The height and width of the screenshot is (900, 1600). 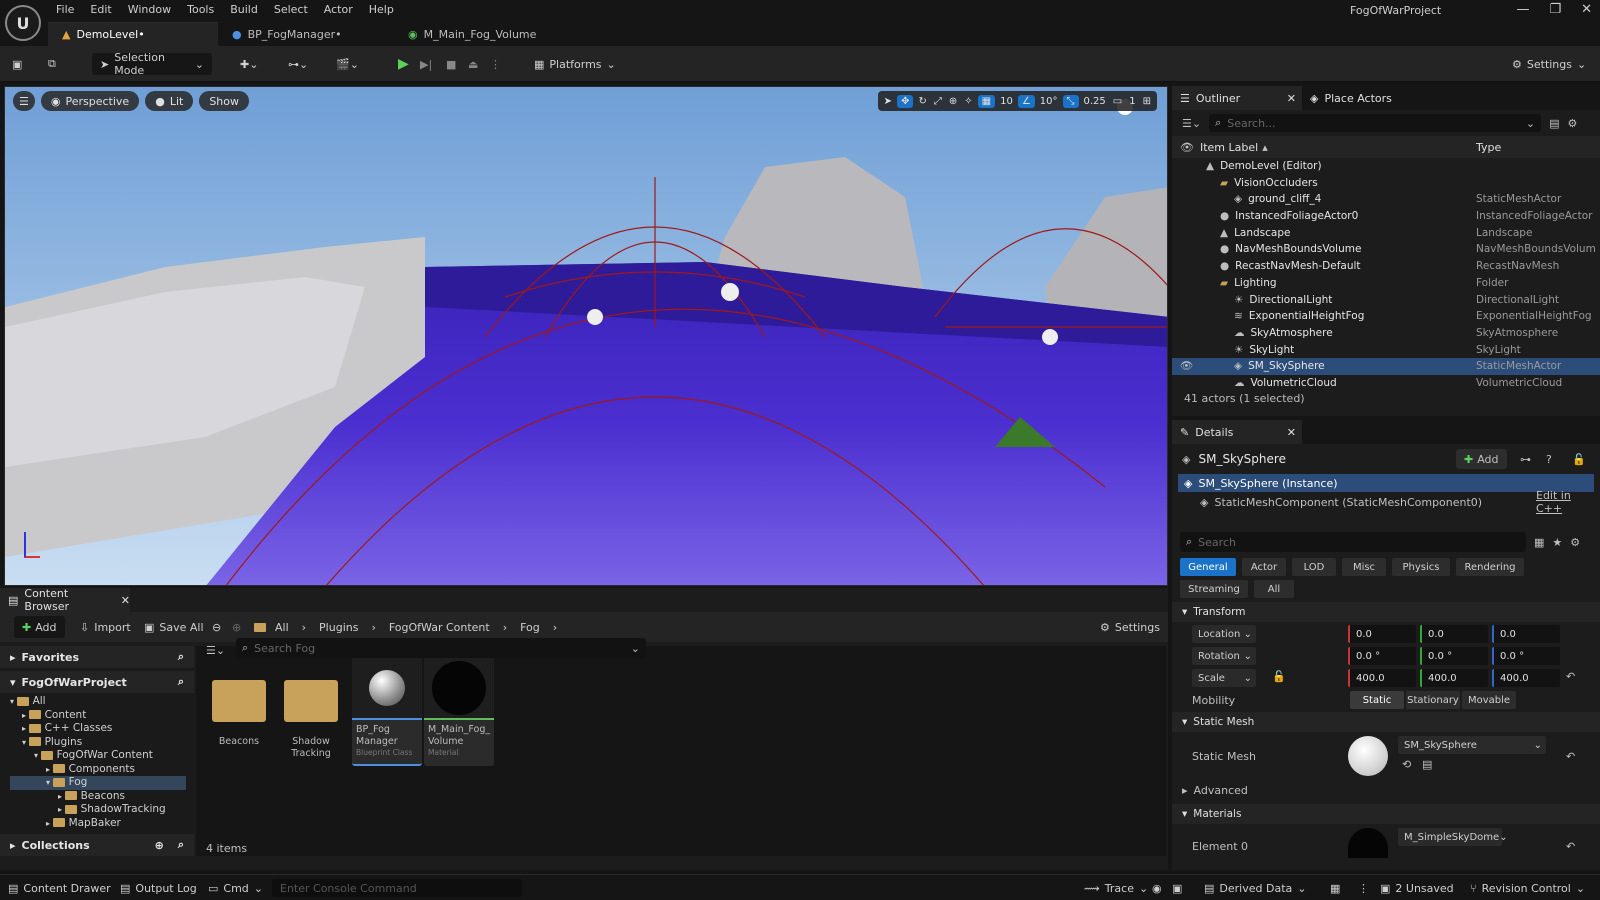 What do you see at coordinates (397, 888) in the screenshot?
I see `console-input: Enter Console Command` at bounding box center [397, 888].